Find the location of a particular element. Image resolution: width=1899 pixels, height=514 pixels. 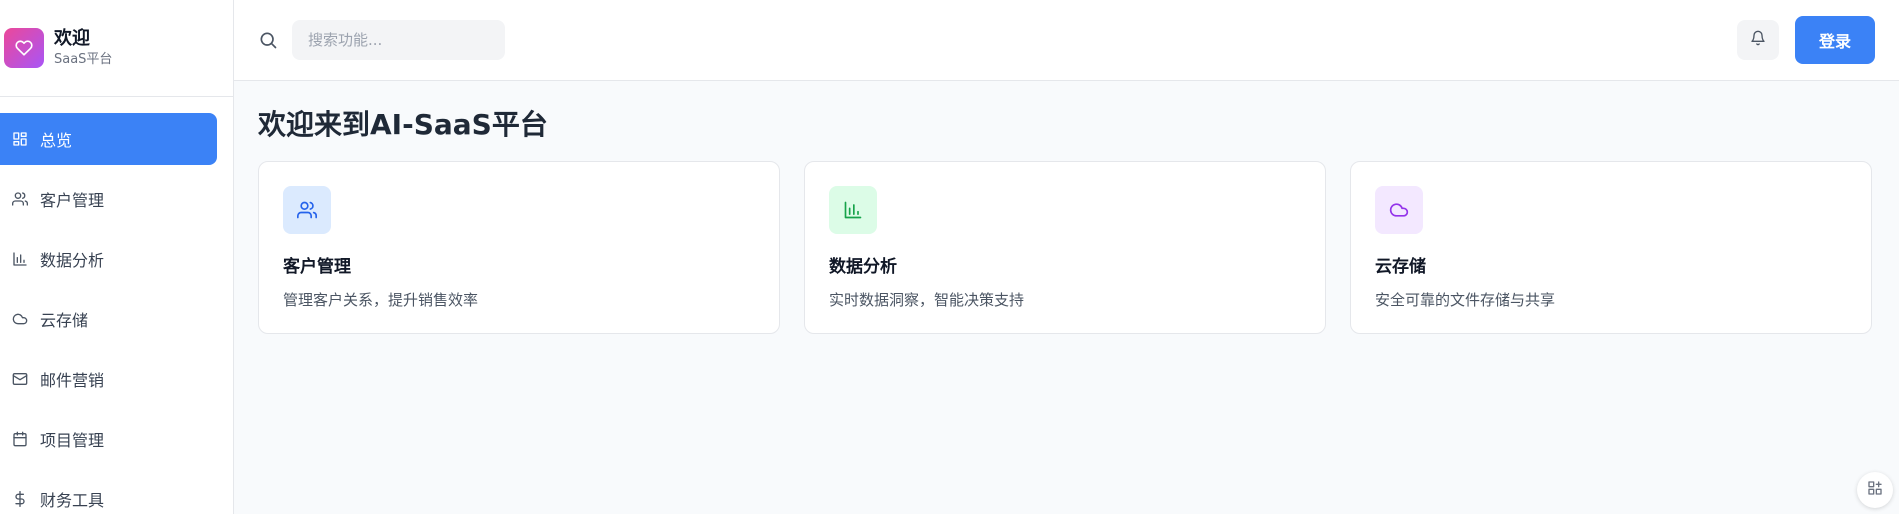

bell-icon is located at coordinates (1758, 40).